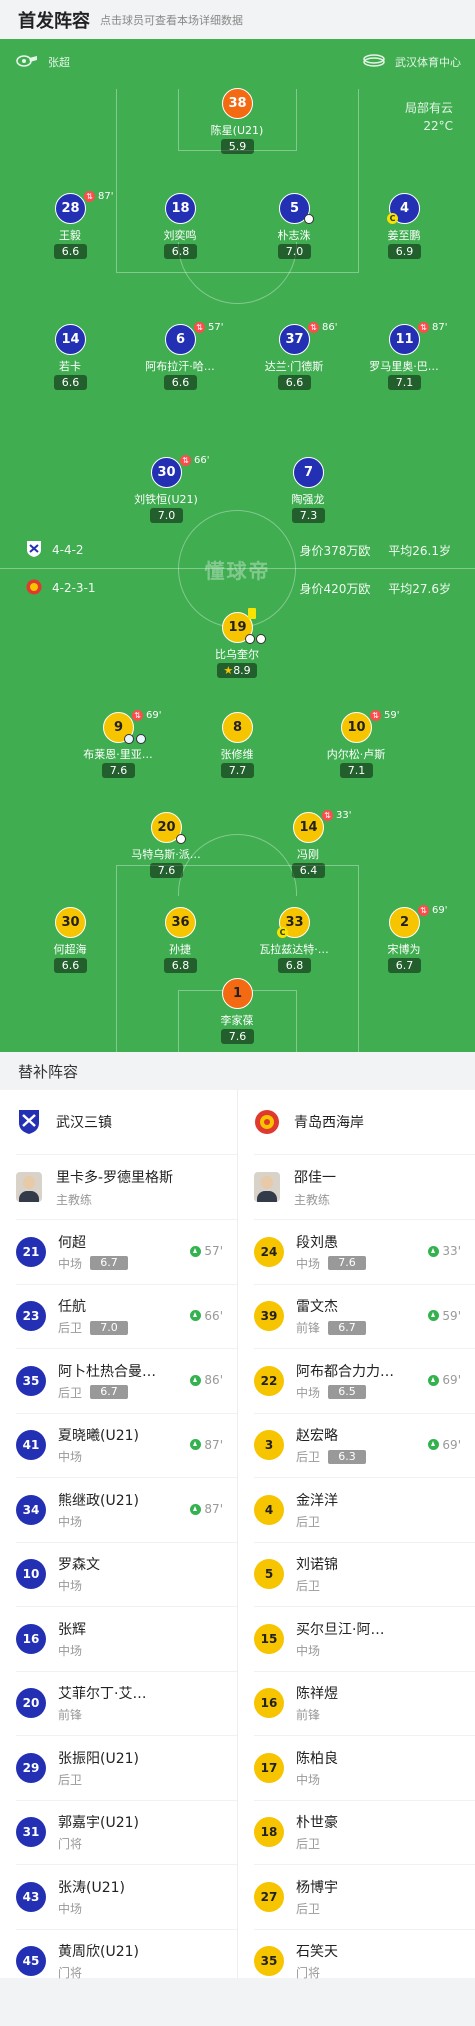  What do you see at coordinates (180, 339) in the screenshot?
I see `player-number: 6` at bounding box center [180, 339].